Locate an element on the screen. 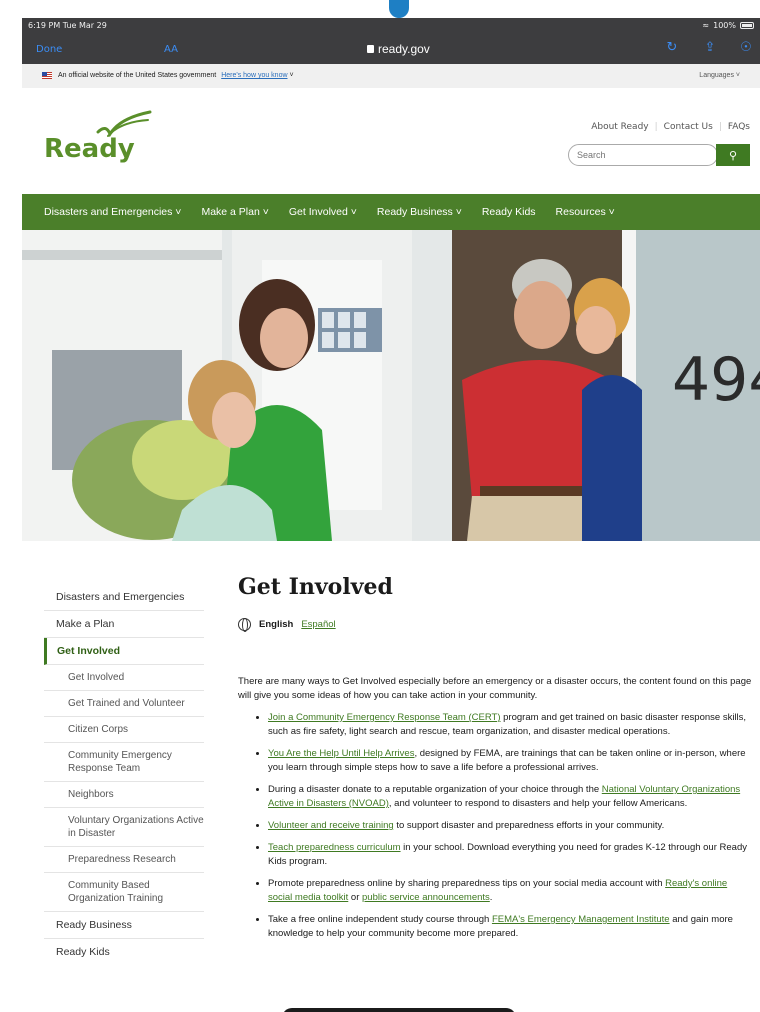  nav-resources: Resources ˅ is located at coordinates (585, 212).